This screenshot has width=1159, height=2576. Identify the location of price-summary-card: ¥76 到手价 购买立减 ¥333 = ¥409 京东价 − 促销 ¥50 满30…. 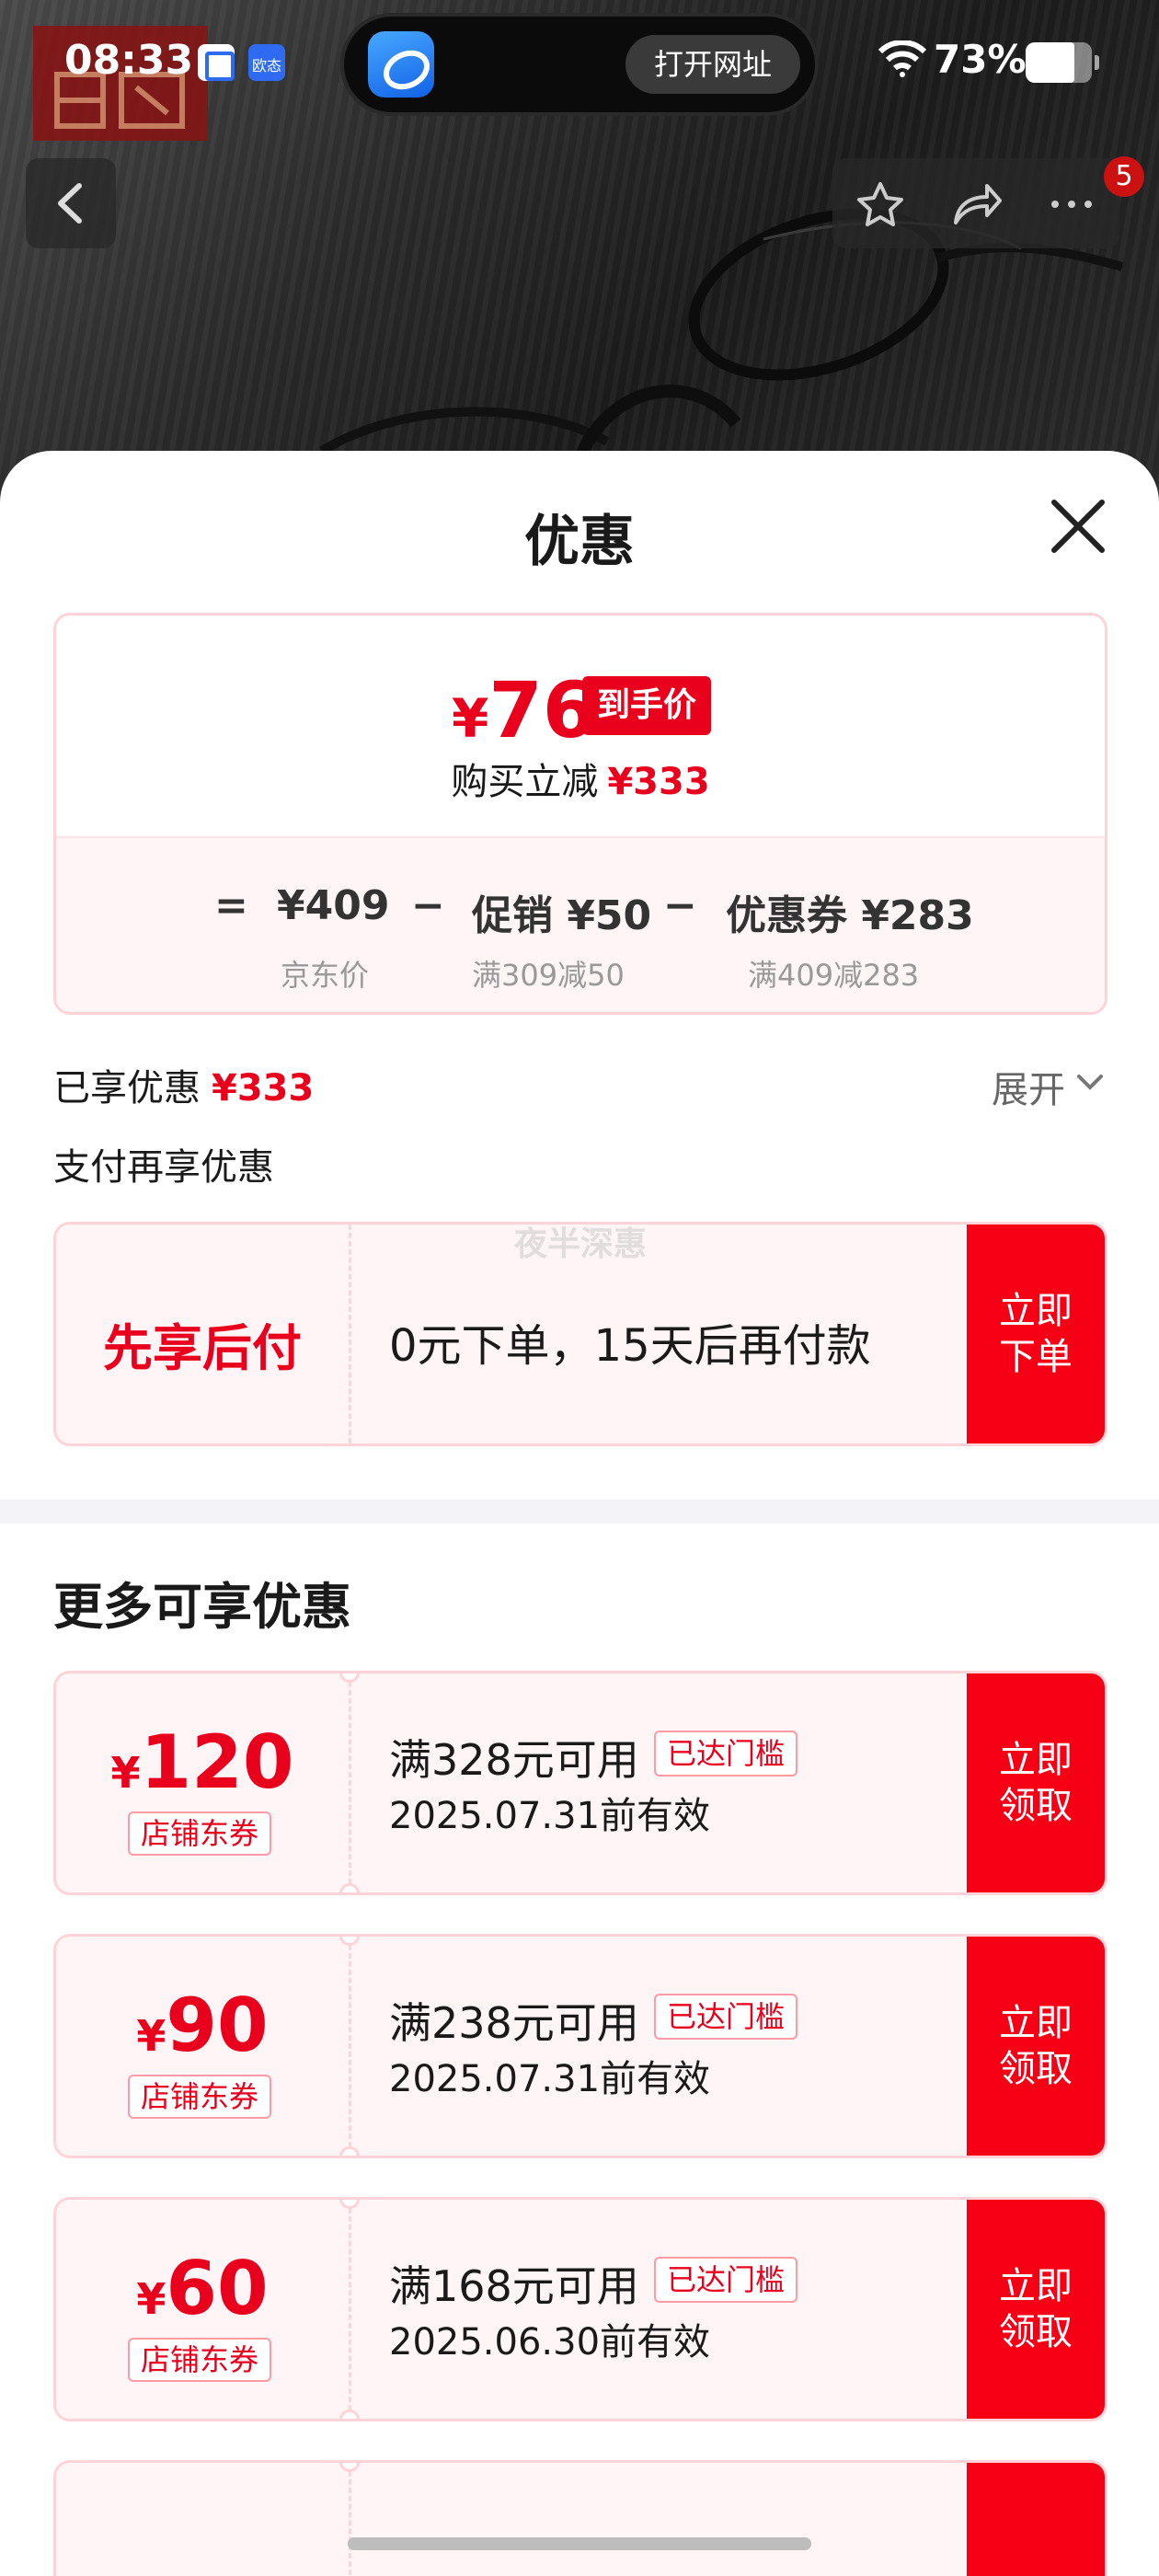
(580, 814).